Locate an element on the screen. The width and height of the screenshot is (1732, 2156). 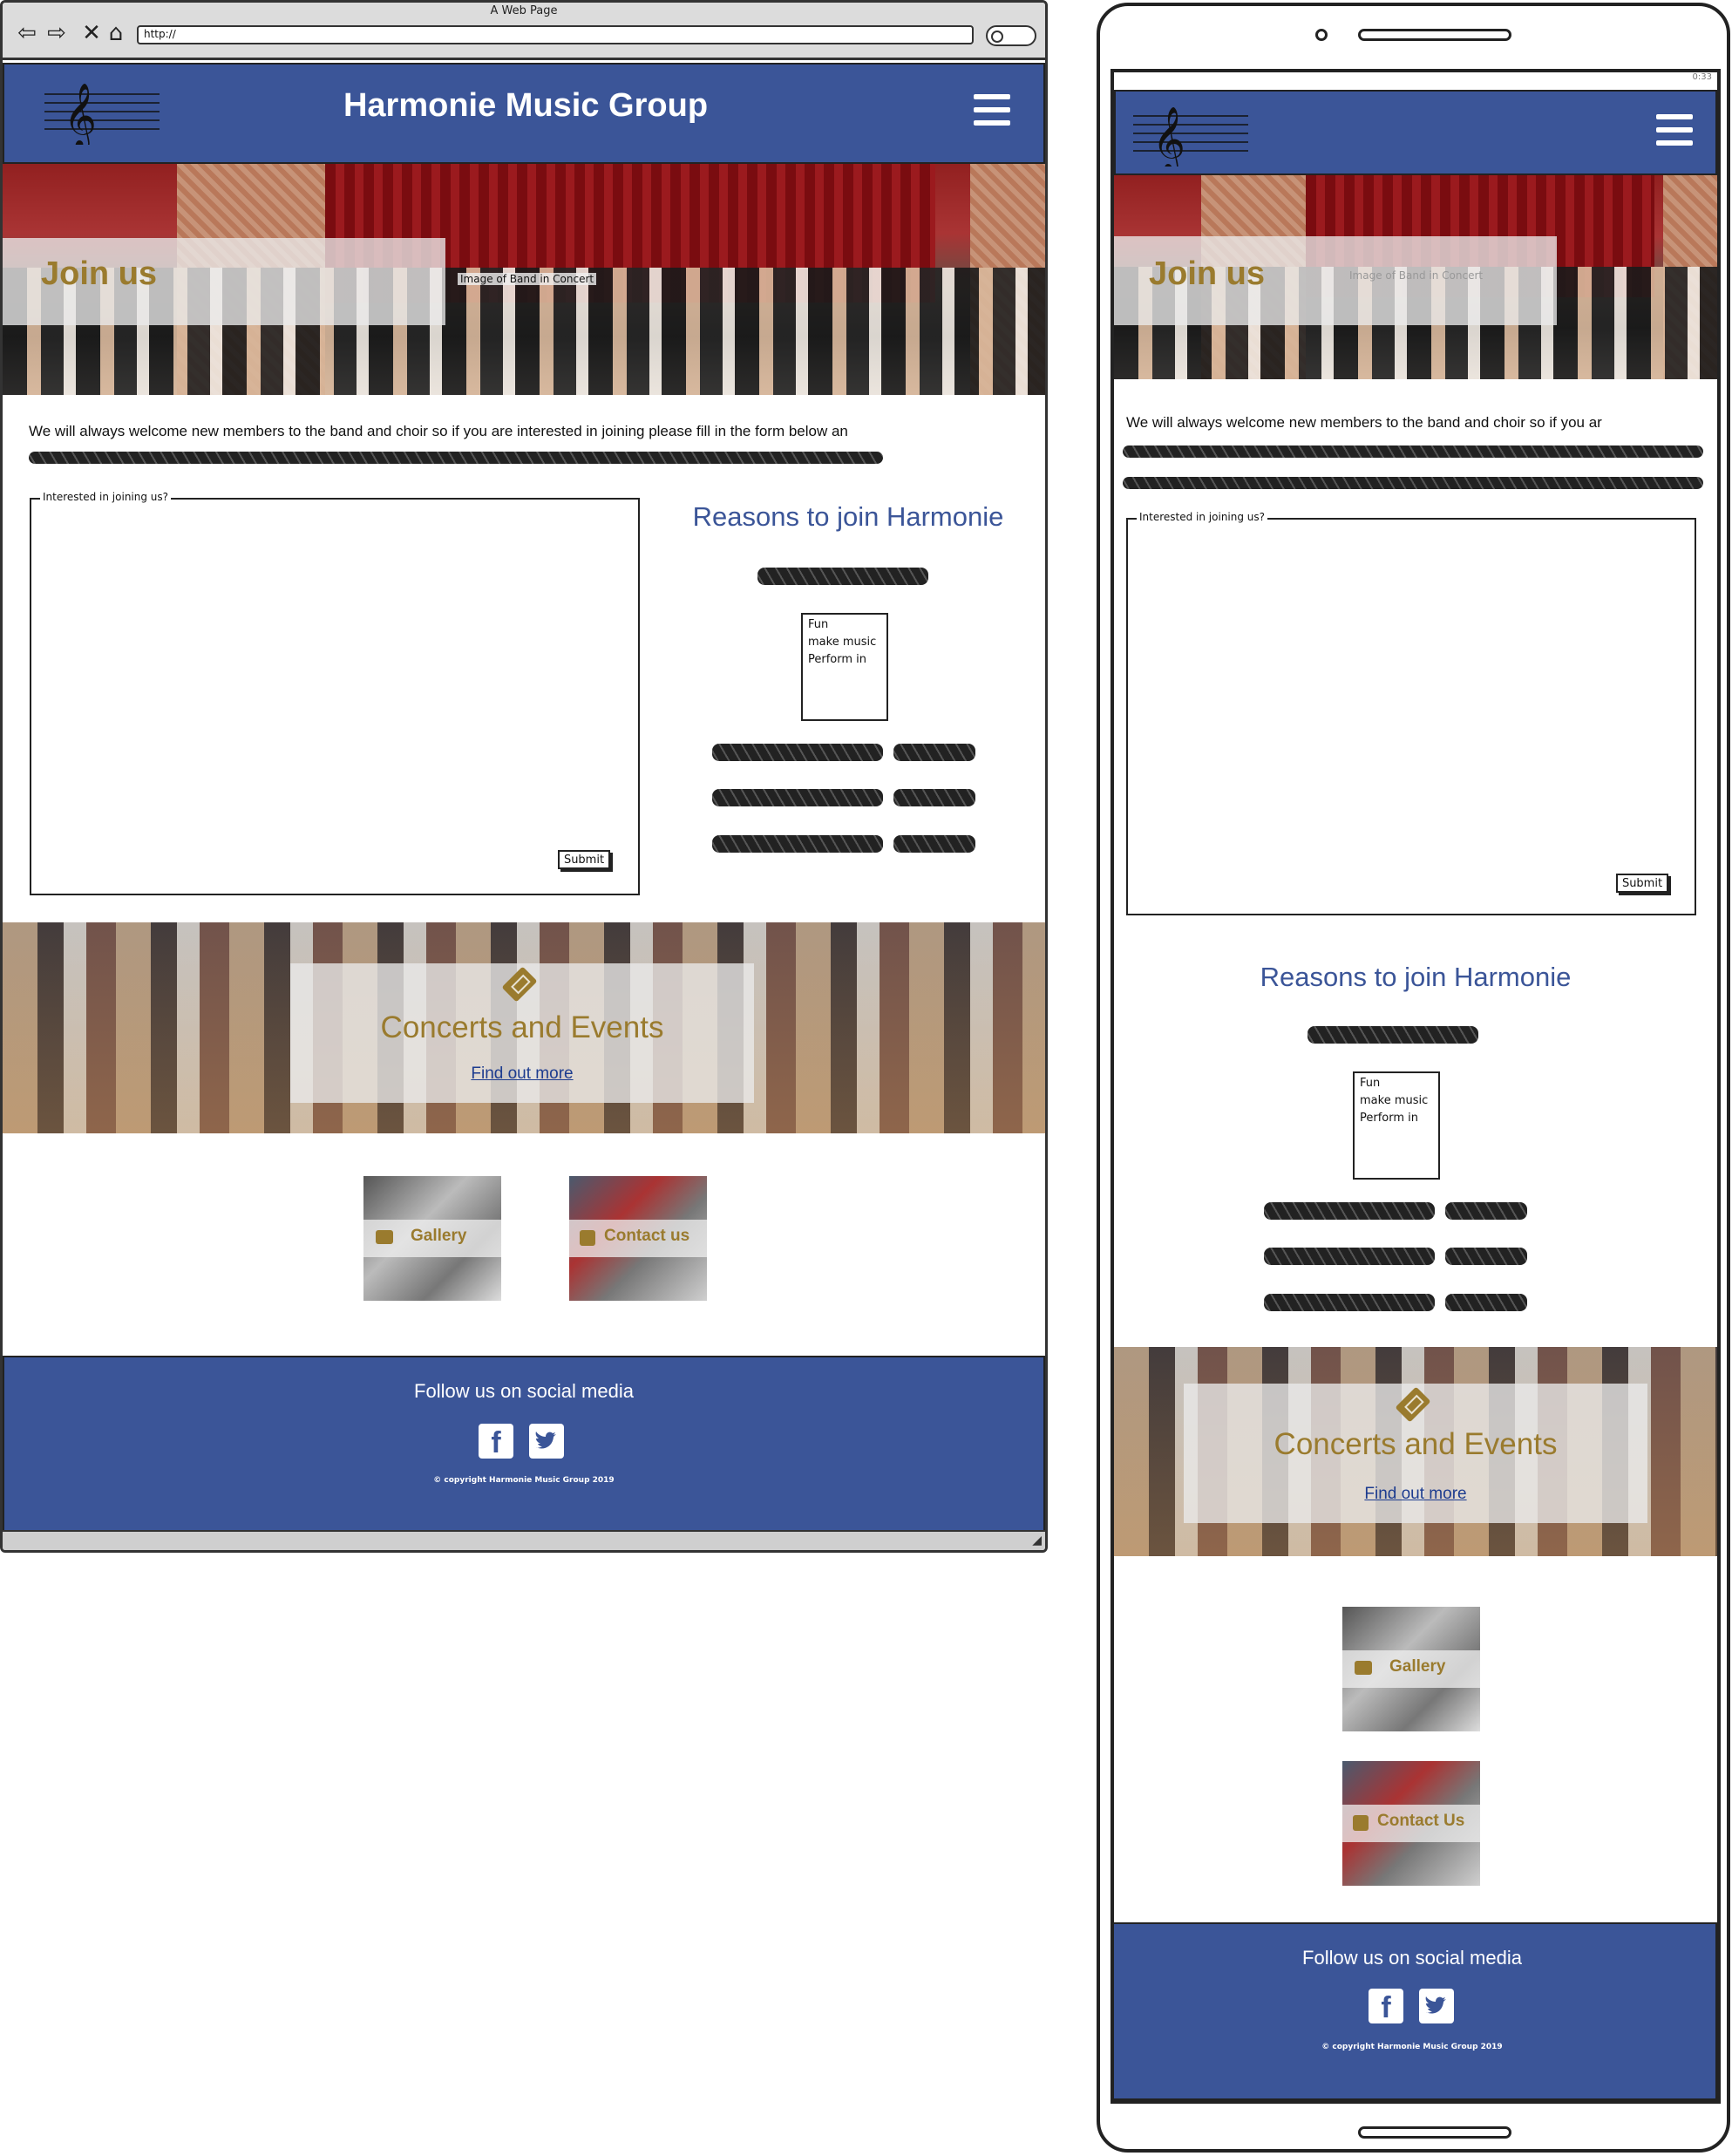
contact-tile: Contact us is located at coordinates (638, 1238).